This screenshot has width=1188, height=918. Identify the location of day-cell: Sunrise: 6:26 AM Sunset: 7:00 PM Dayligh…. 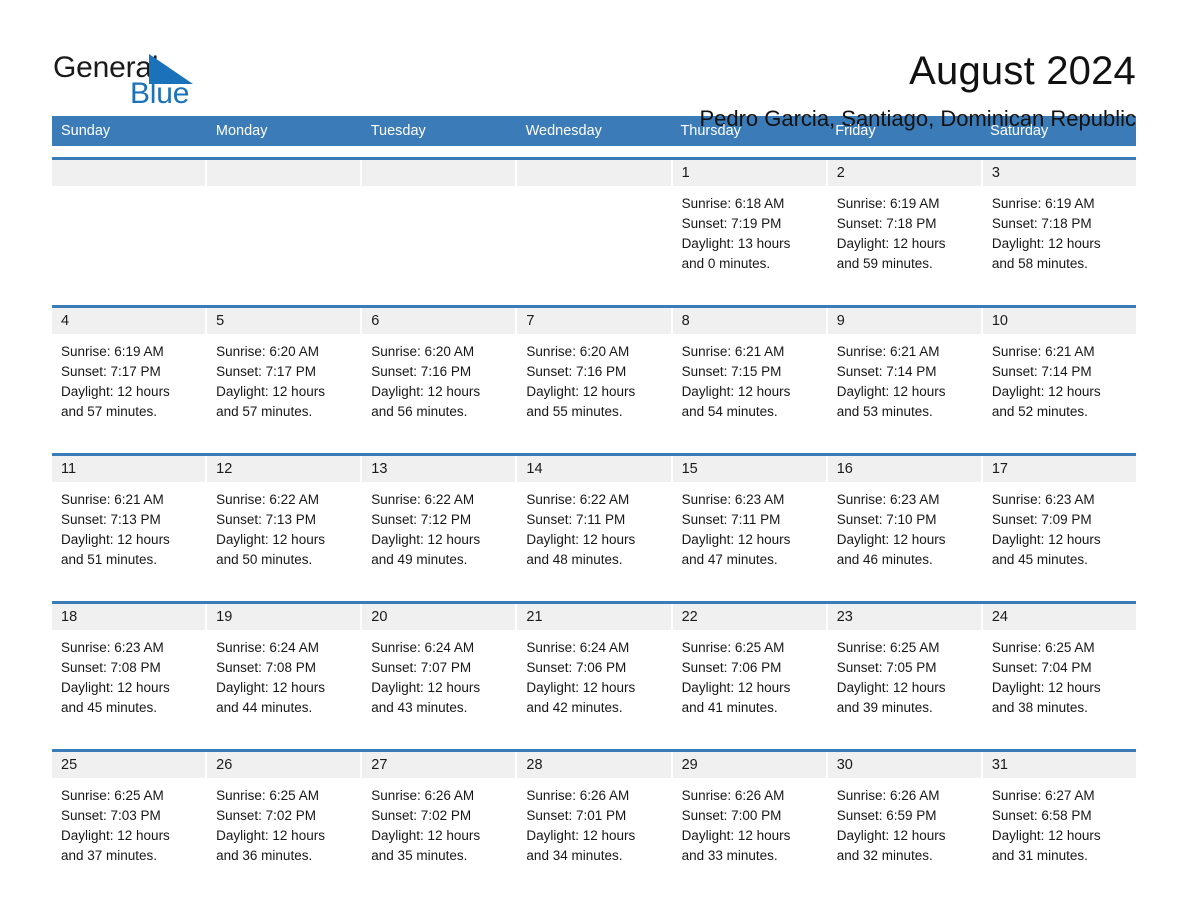
(749, 832).